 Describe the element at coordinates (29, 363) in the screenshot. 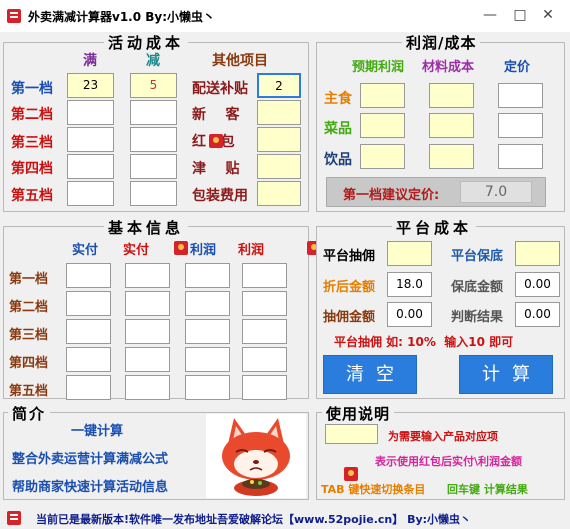

I see `basic-row-label: 第四档` at that location.